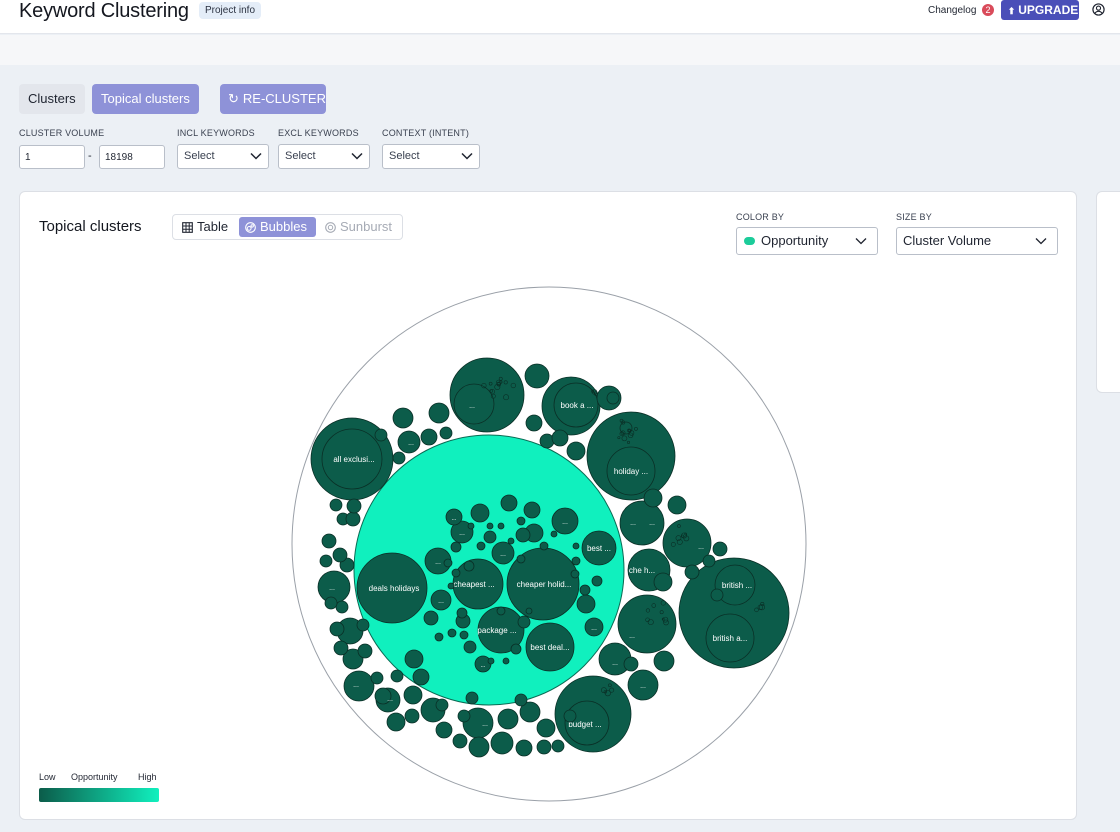 This screenshot has height=832, width=1120. I want to click on incl-keywords-select: Select, so click(223, 156).